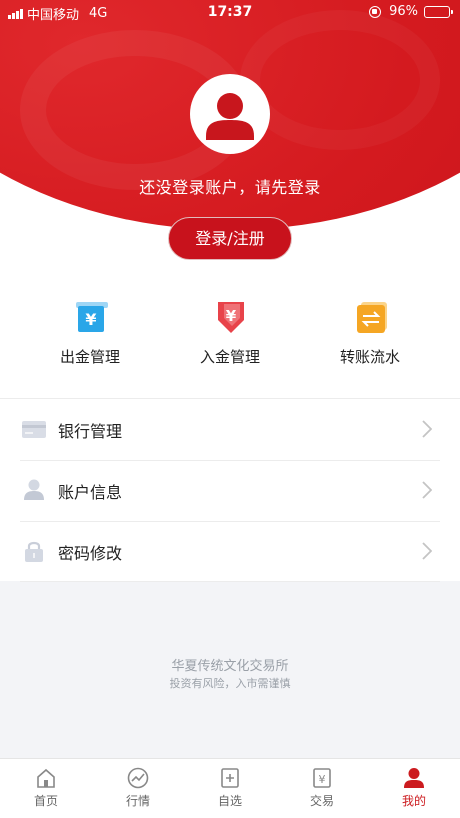 The width and height of the screenshot is (460, 818). I want to click on tab-label: 首页, so click(45, 801).